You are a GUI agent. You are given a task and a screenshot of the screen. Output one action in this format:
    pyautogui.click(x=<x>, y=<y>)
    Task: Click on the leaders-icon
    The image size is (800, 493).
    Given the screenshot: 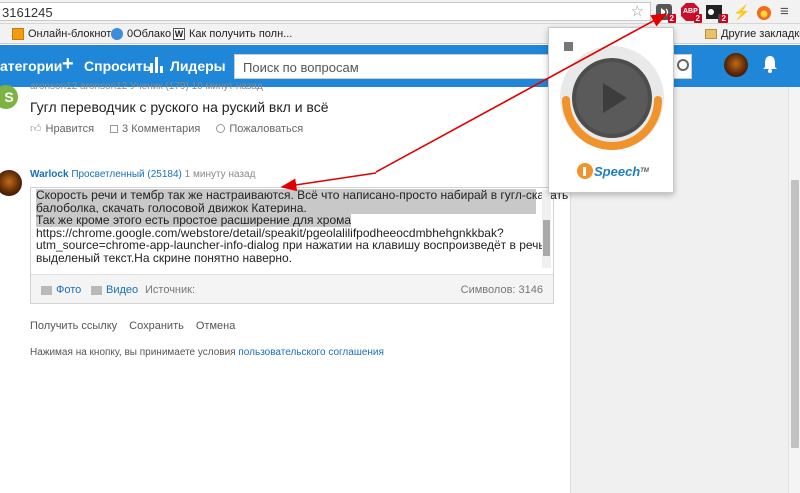 What is the action you would take?
    pyautogui.click(x=157, y=66)
    